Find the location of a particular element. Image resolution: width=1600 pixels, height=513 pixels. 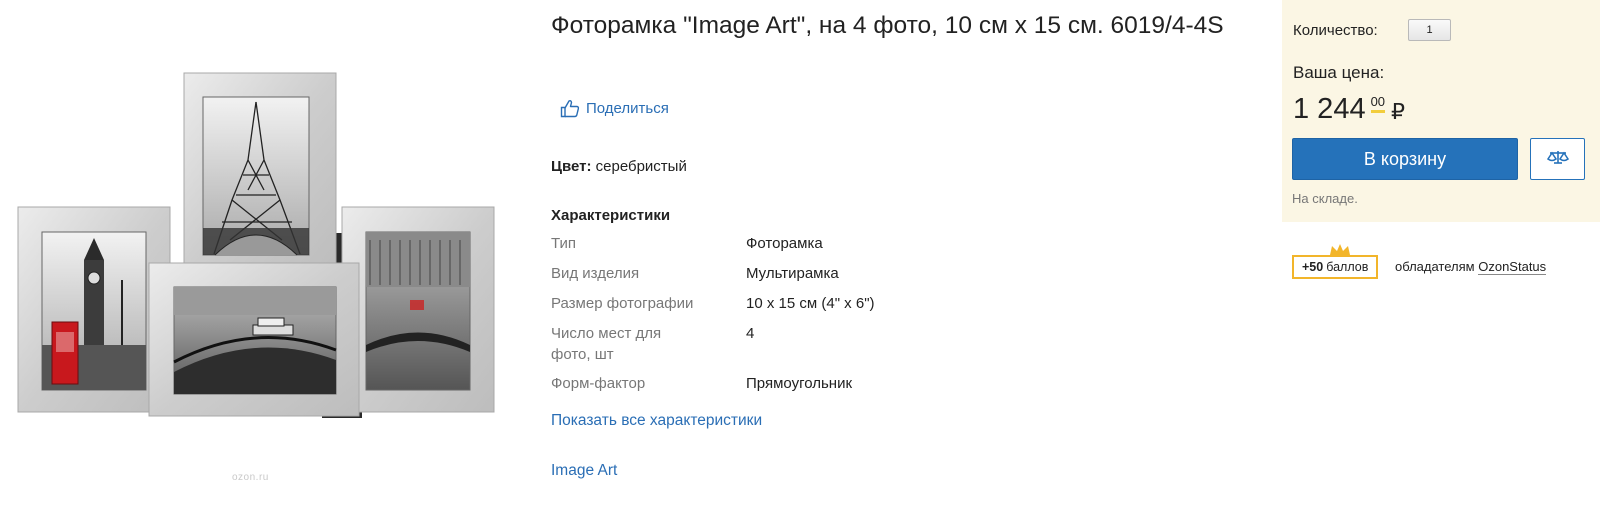

points-amount: +50 is located at coordinates (1313, 267).